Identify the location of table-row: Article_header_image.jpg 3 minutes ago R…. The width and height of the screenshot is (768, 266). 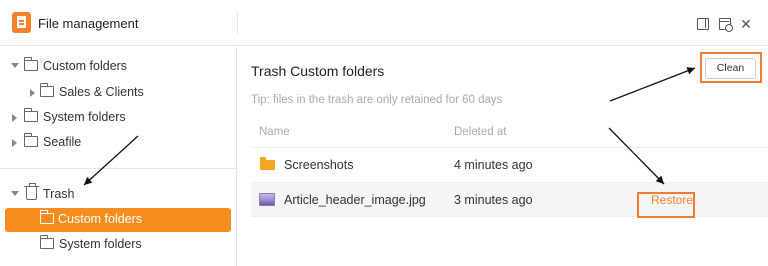
(509, 199).